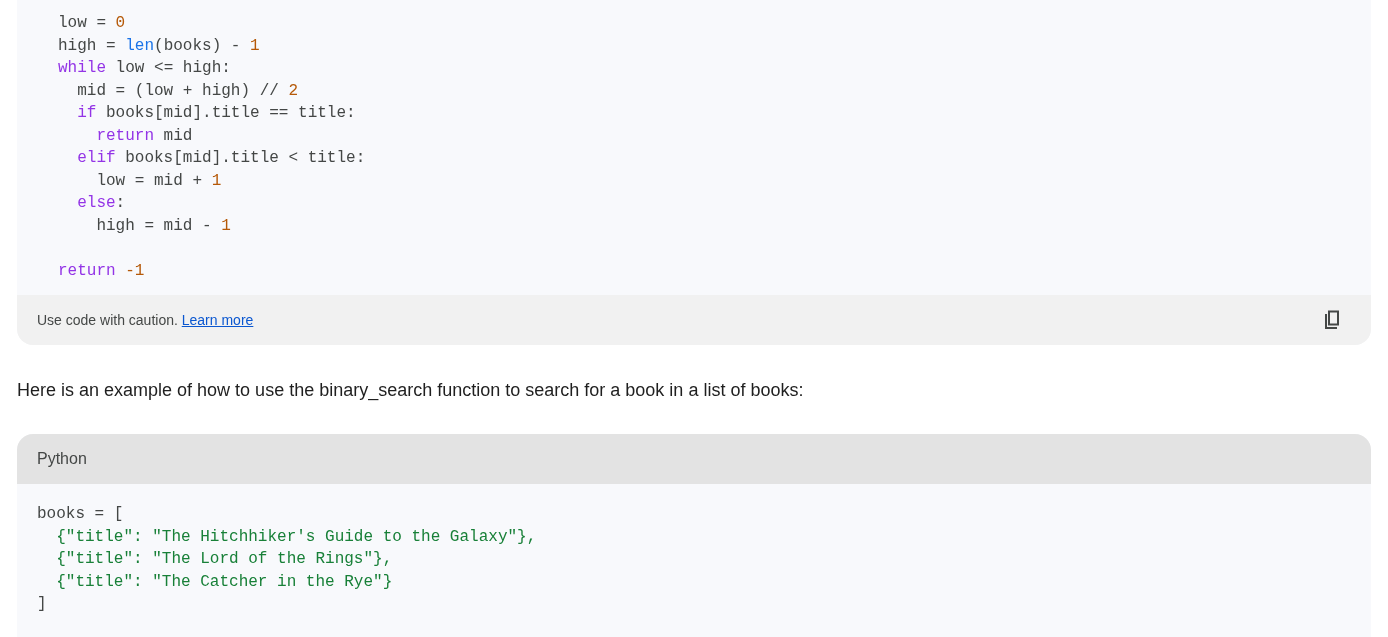  Describe the element at coordinates (42, 604) in the screenshot. I see `code-line: ]` at that location.